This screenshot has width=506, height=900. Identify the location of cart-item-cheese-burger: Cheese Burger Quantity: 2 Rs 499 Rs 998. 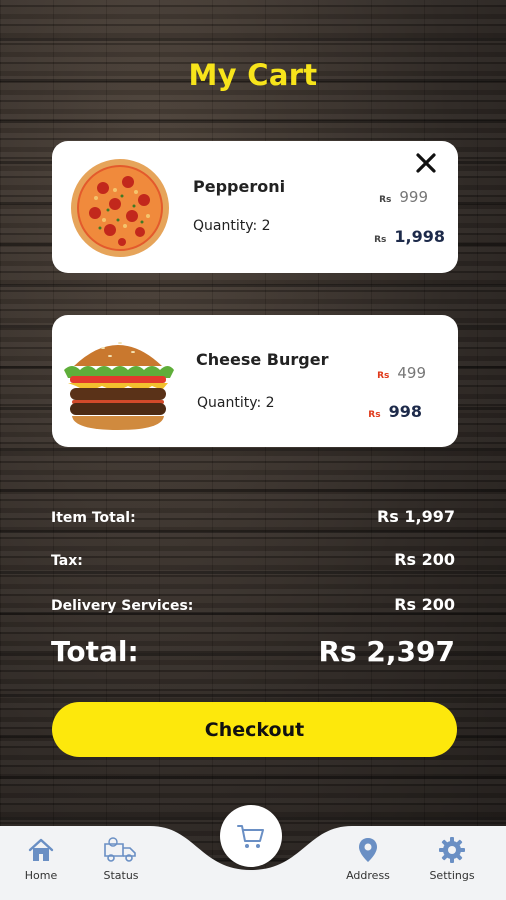
(255, 381).